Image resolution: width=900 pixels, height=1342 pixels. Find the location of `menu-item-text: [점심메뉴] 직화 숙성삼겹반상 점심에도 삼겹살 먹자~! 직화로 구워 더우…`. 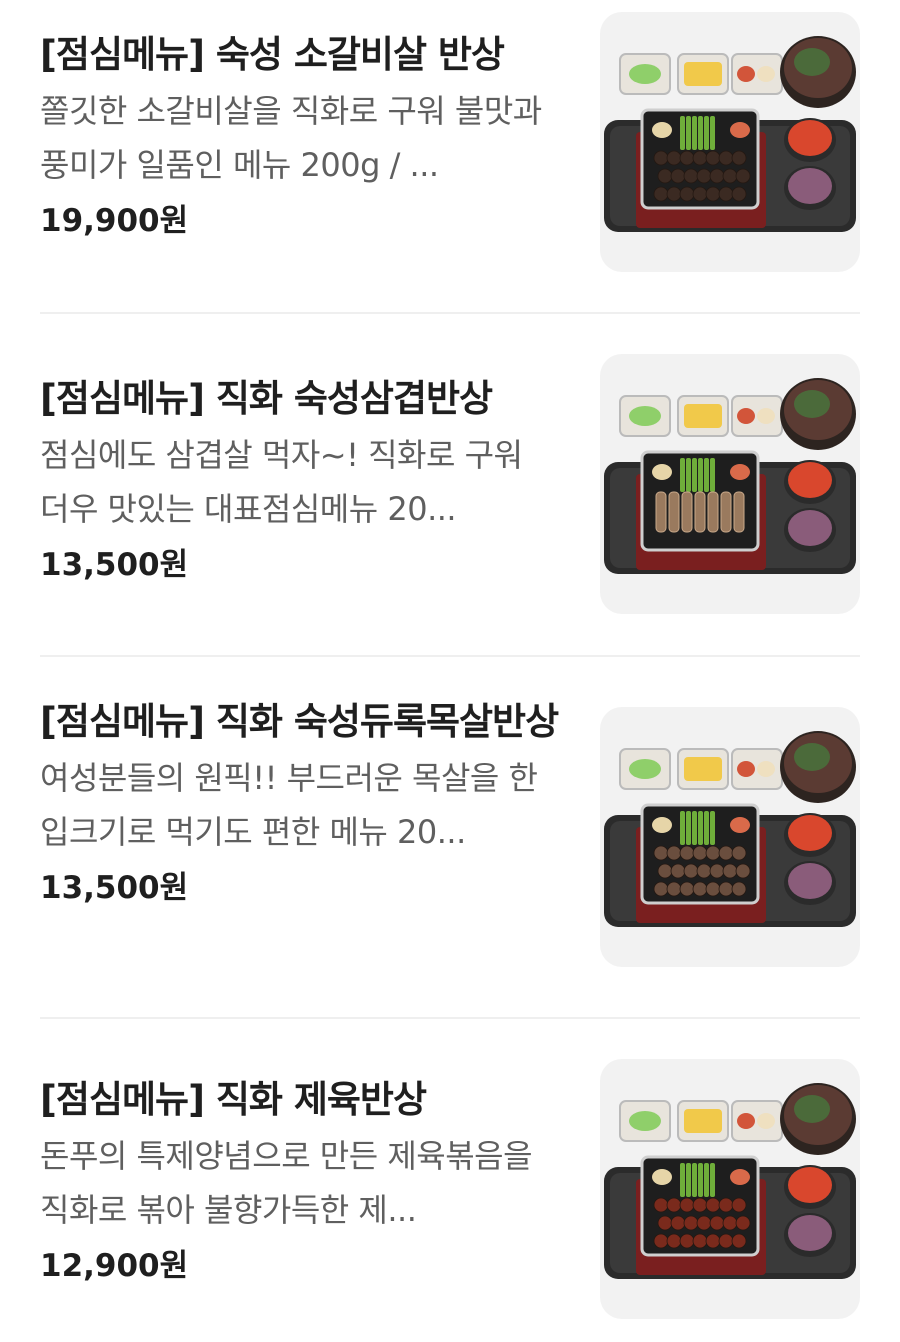

menu-item-text: [점심메뉴] 직화 숙성삼겹반상 점심에도 삼겹살 먹자~! 직화로 구워 더우… is located at coordinates (300, 480).